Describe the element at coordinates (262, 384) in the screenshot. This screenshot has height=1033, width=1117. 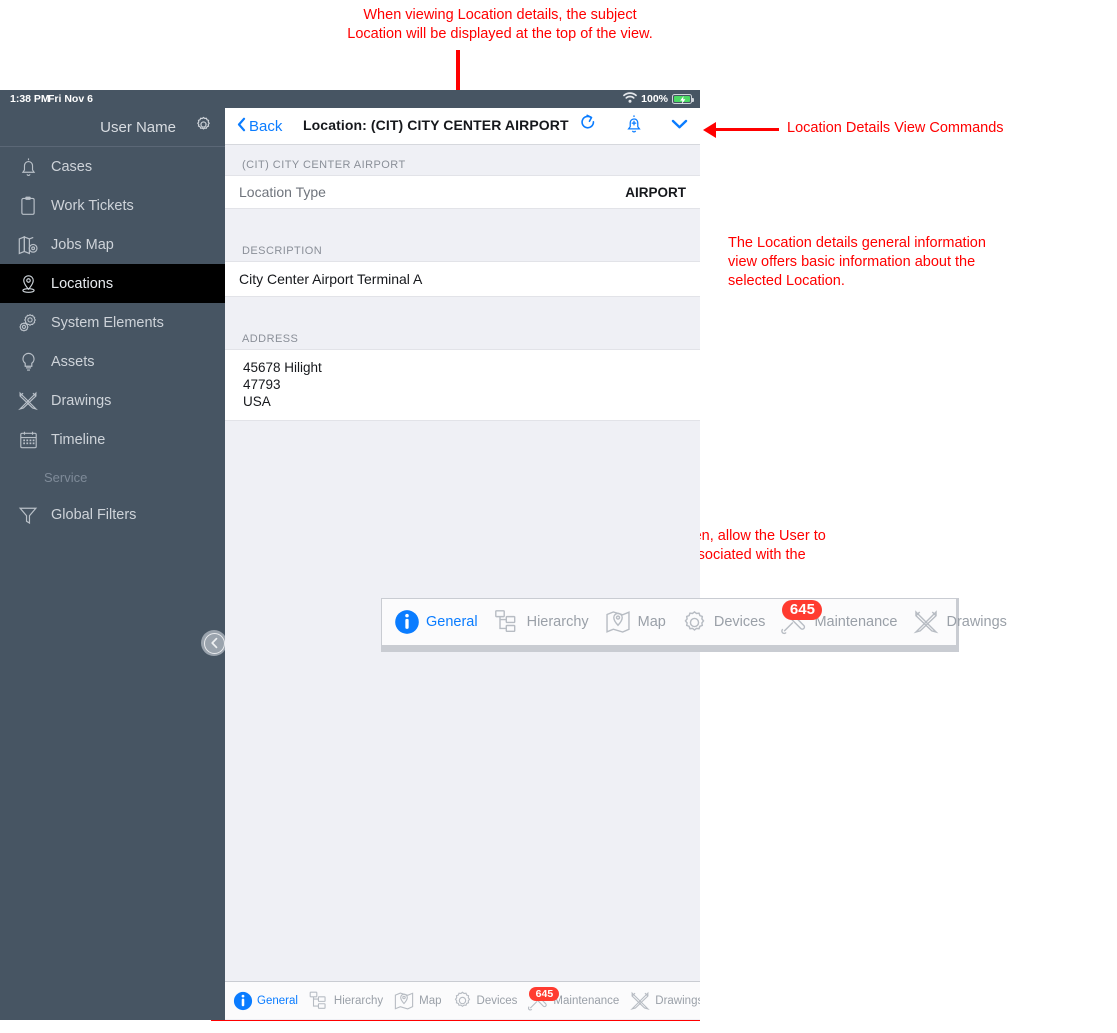
I see `address-line: 47793` at that location.